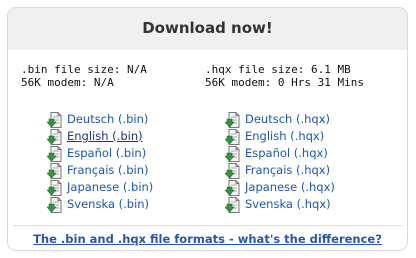  What do you see at coordinates (290, 187) in the screenshot?
I see `hqx-download-link: Japanese (.hqx)` at bounding box center [290, 187].